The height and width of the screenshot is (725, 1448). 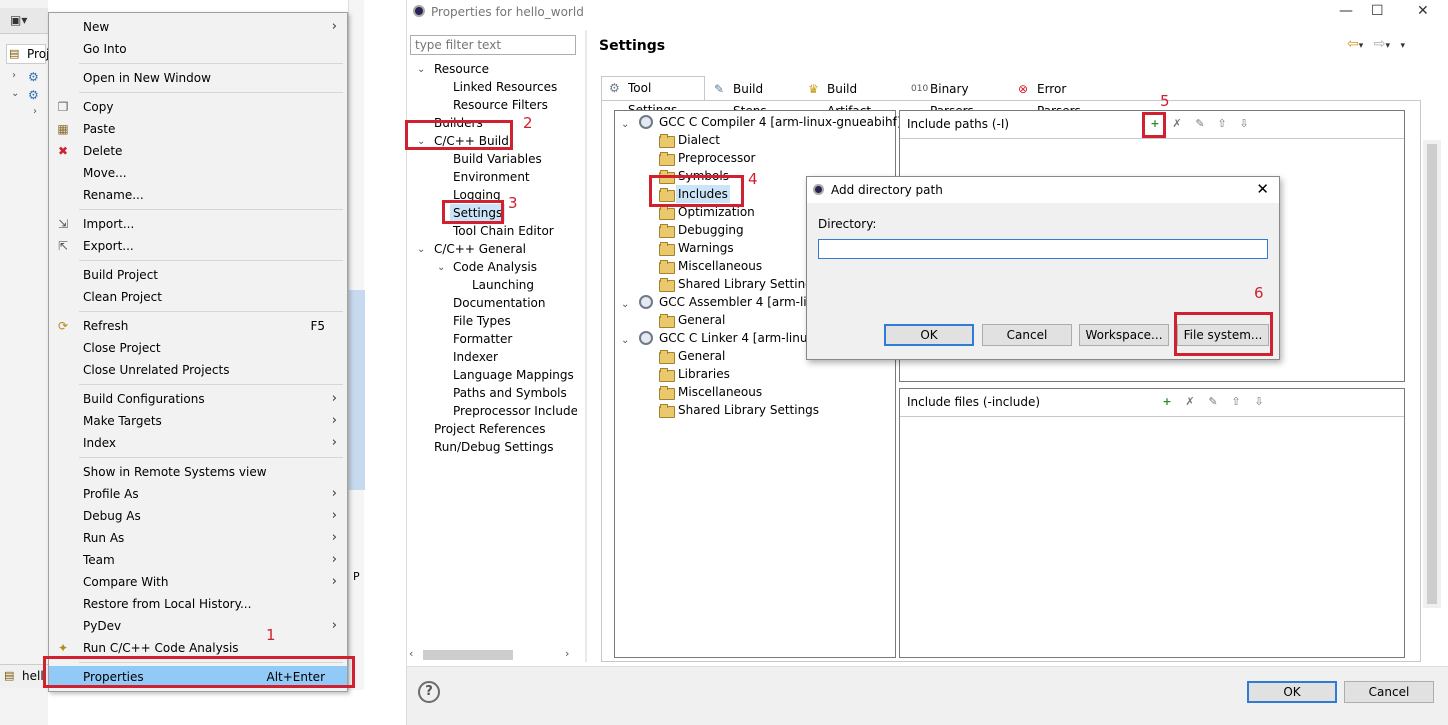 What do you see at coordinates (748, 284) in the screenshot?
I see `tree-item-shared-library-settings: Shared Library Settings` at bounding box center [748, 284].